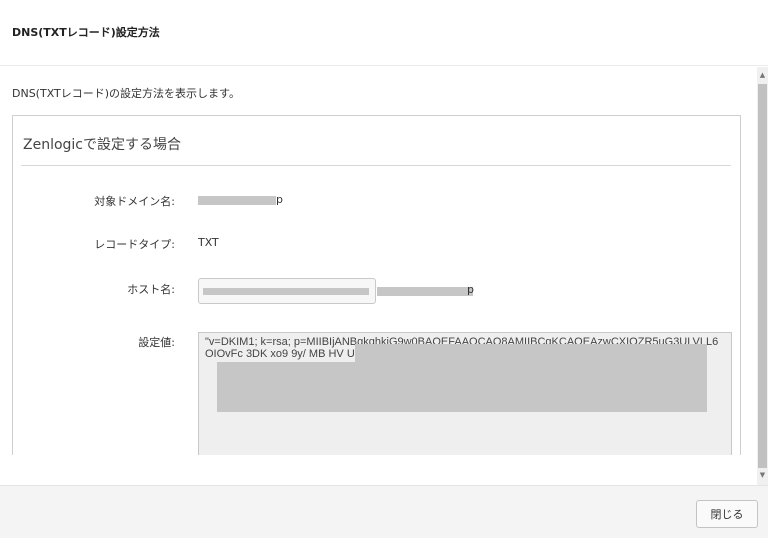 Image resolution: width=768 pixels, height=538 pixels. What do you see at coordinates (208, 242) in the screenshot?
I see `record-type-value: TXT` at bounding box center [208, 242].